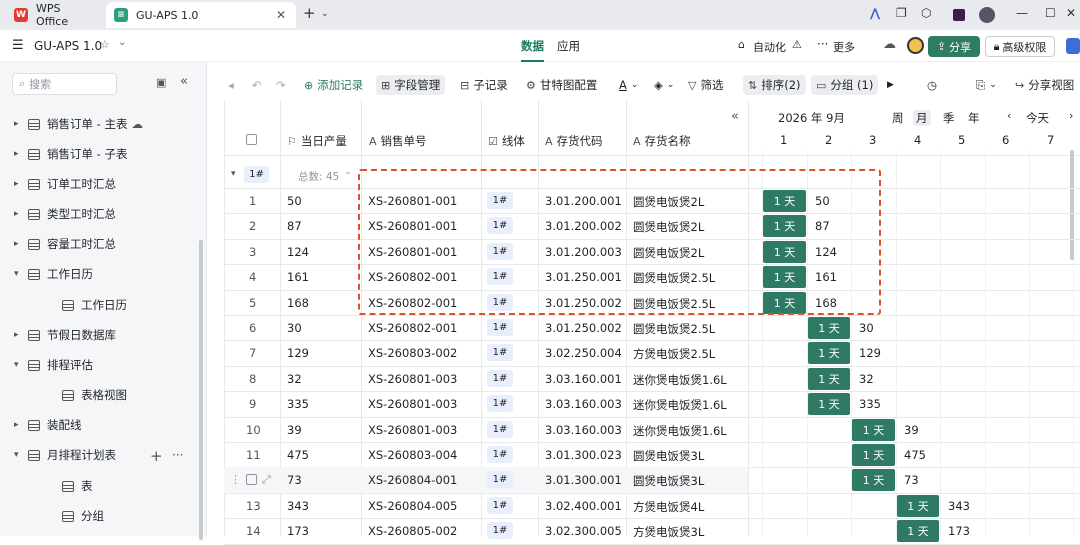 The width and height of the screenshot is (1080, 545). I want to click on cell-qty: 335, so click(298, 404).